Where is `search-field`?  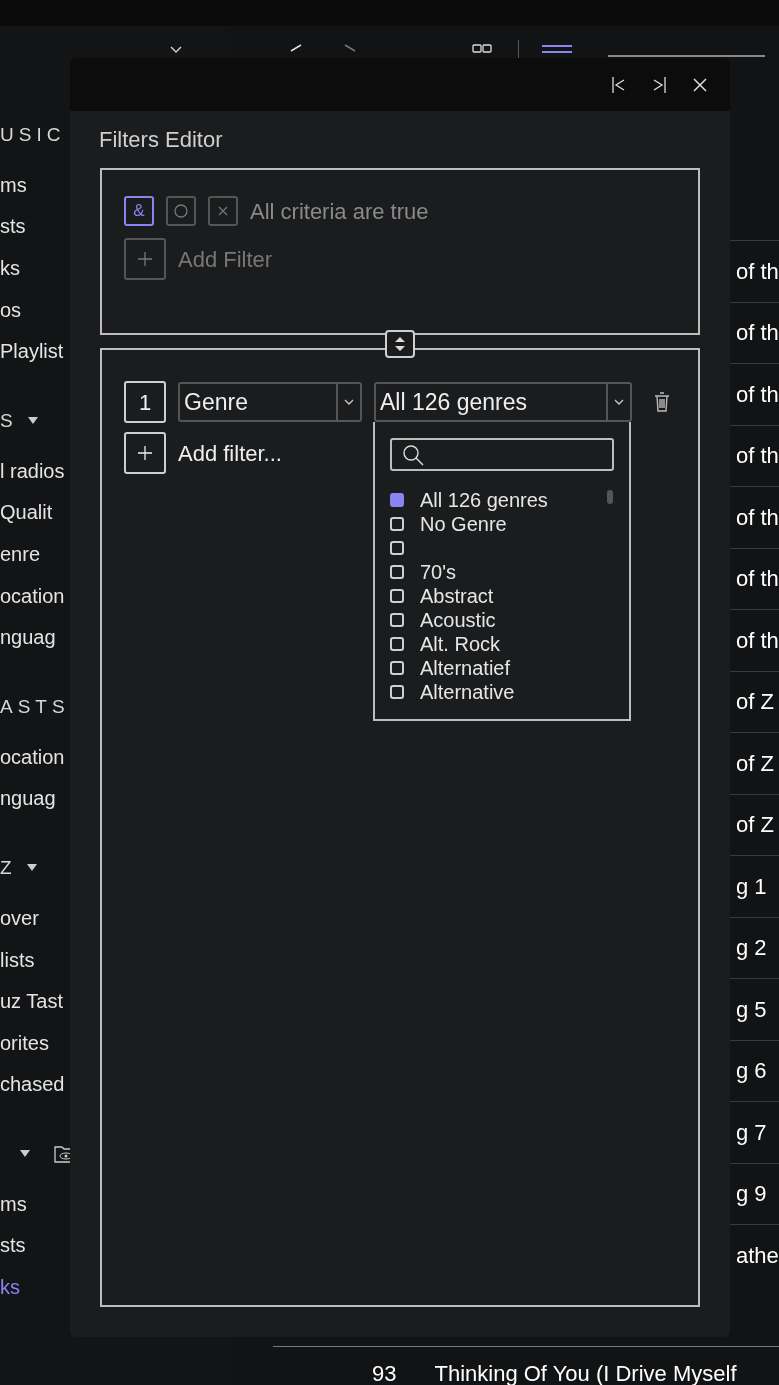 search-field is located at coordinates (502, 454).